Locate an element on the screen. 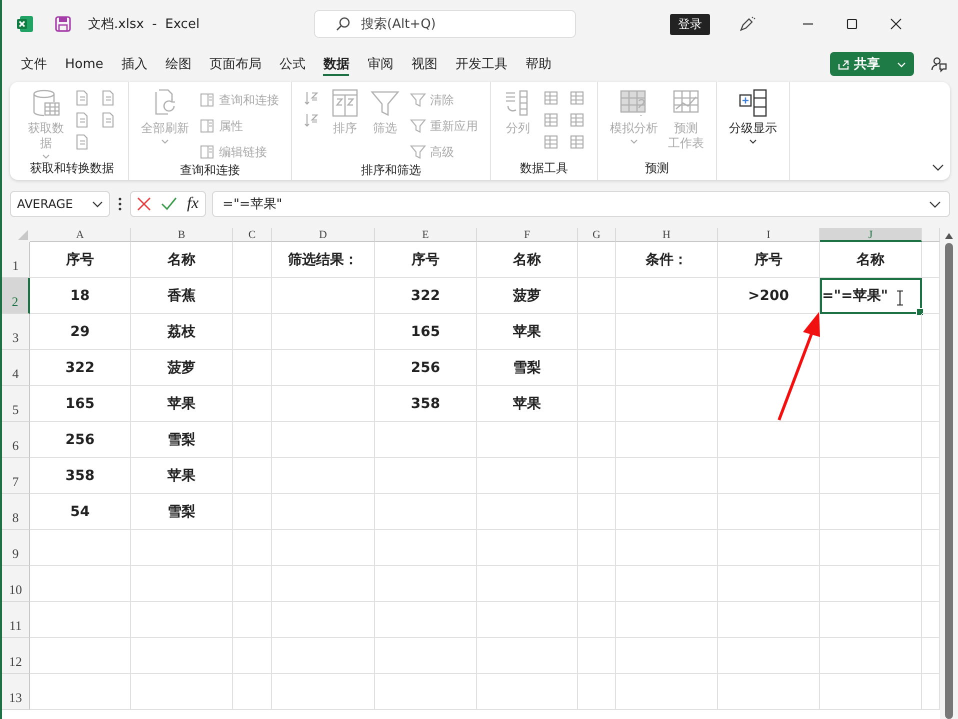 Image resolution: width=958 pixels, height=719 pixels. column-header: C is located at coordinates (252, 235).